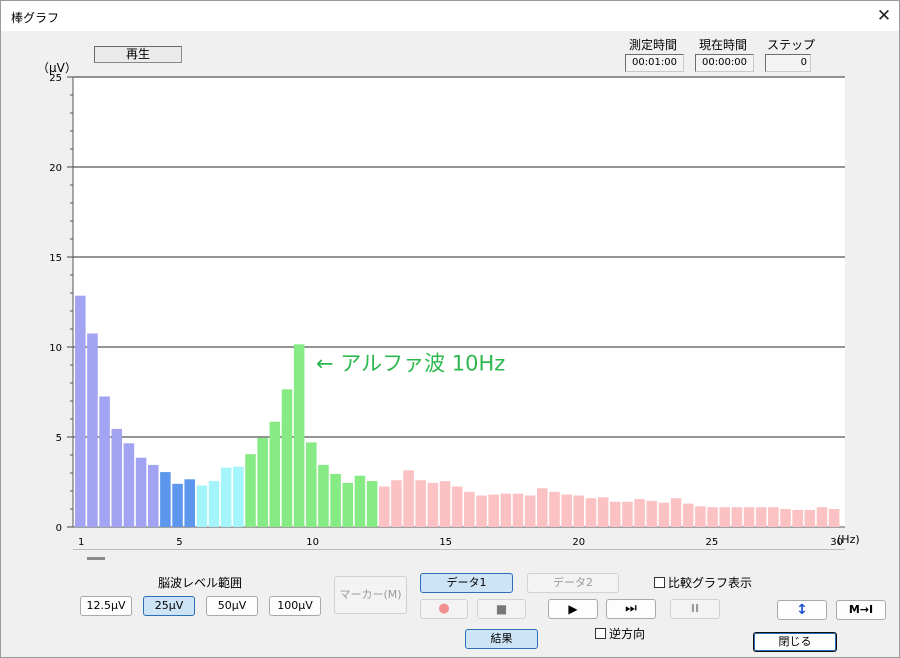 Image resolution: width=900 pixels, height=658 pixels. I want to click on x-tick-label: 1, so click(81, 542).